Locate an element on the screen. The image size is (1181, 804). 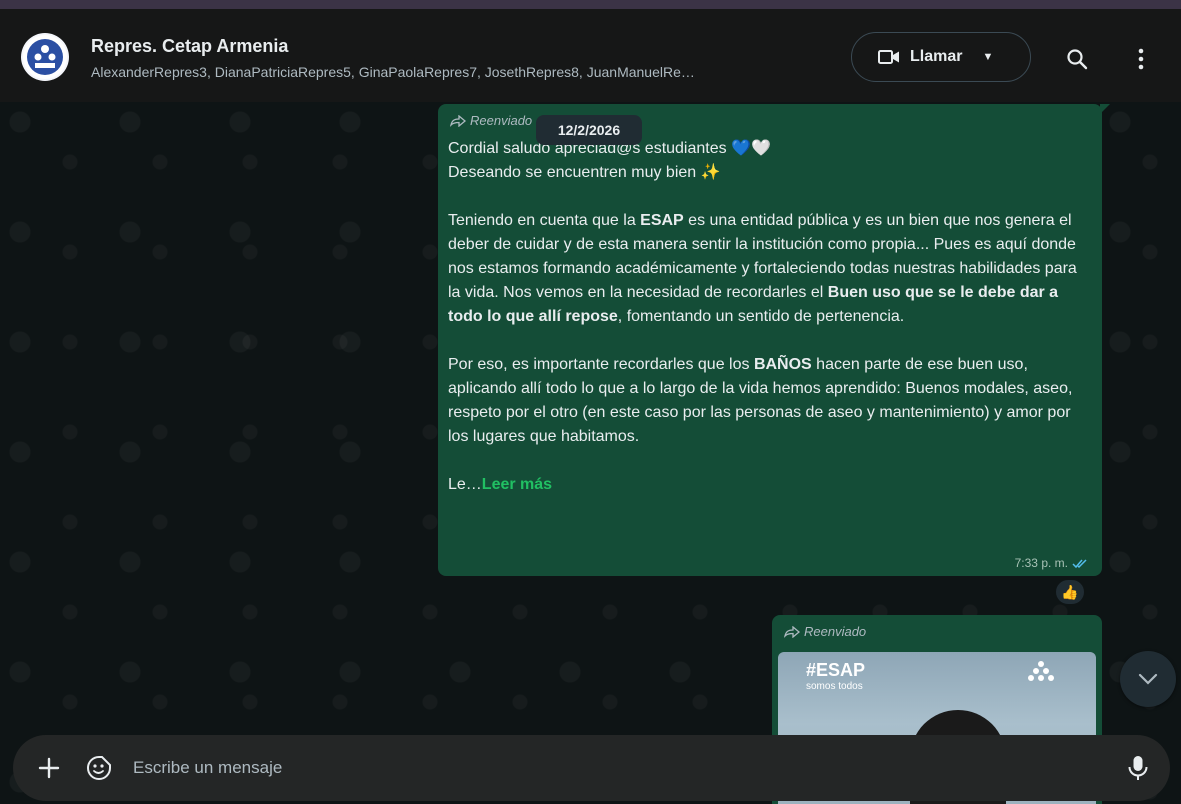
bold-text: ESAP is located at coordinates (662, 220).